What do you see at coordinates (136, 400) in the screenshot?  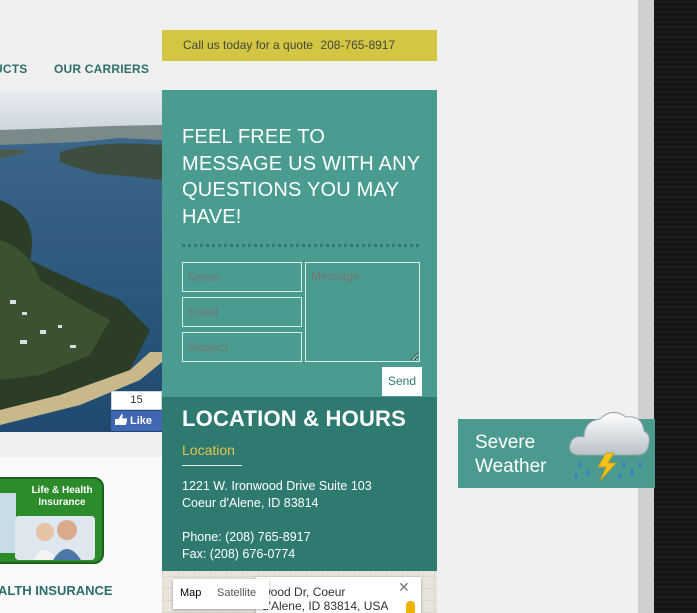 I see `like-count: 15` at bounding box center [136, 400].